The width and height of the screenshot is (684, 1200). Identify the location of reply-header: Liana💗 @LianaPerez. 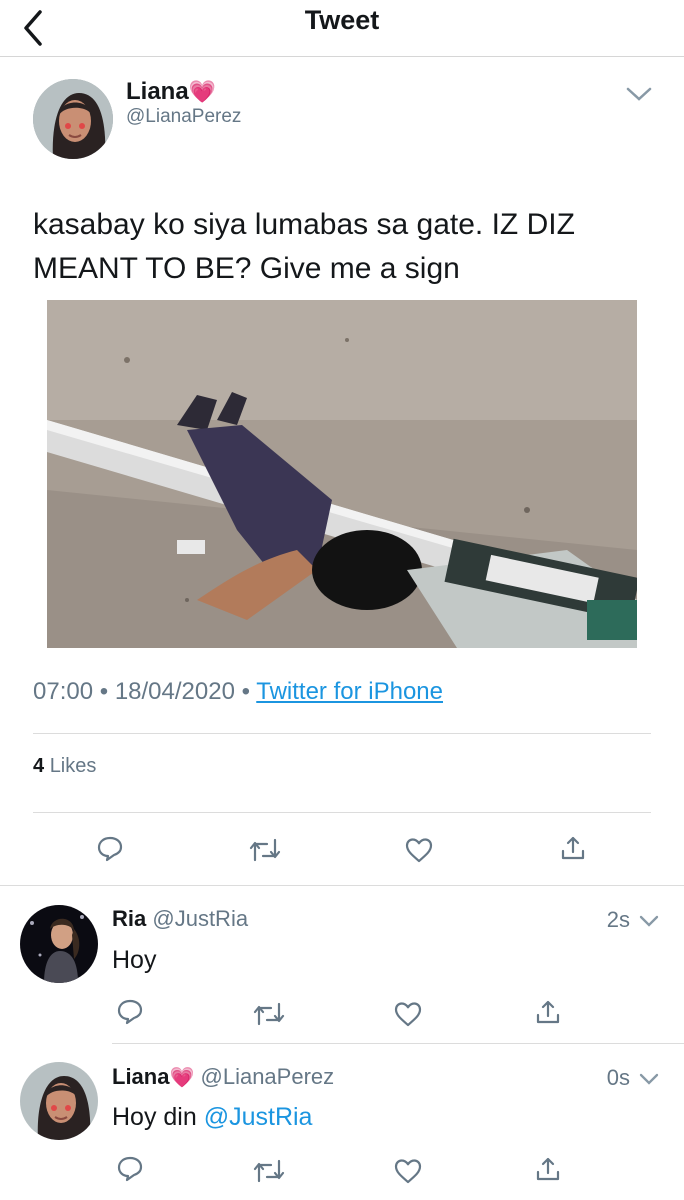
(223, 1077).